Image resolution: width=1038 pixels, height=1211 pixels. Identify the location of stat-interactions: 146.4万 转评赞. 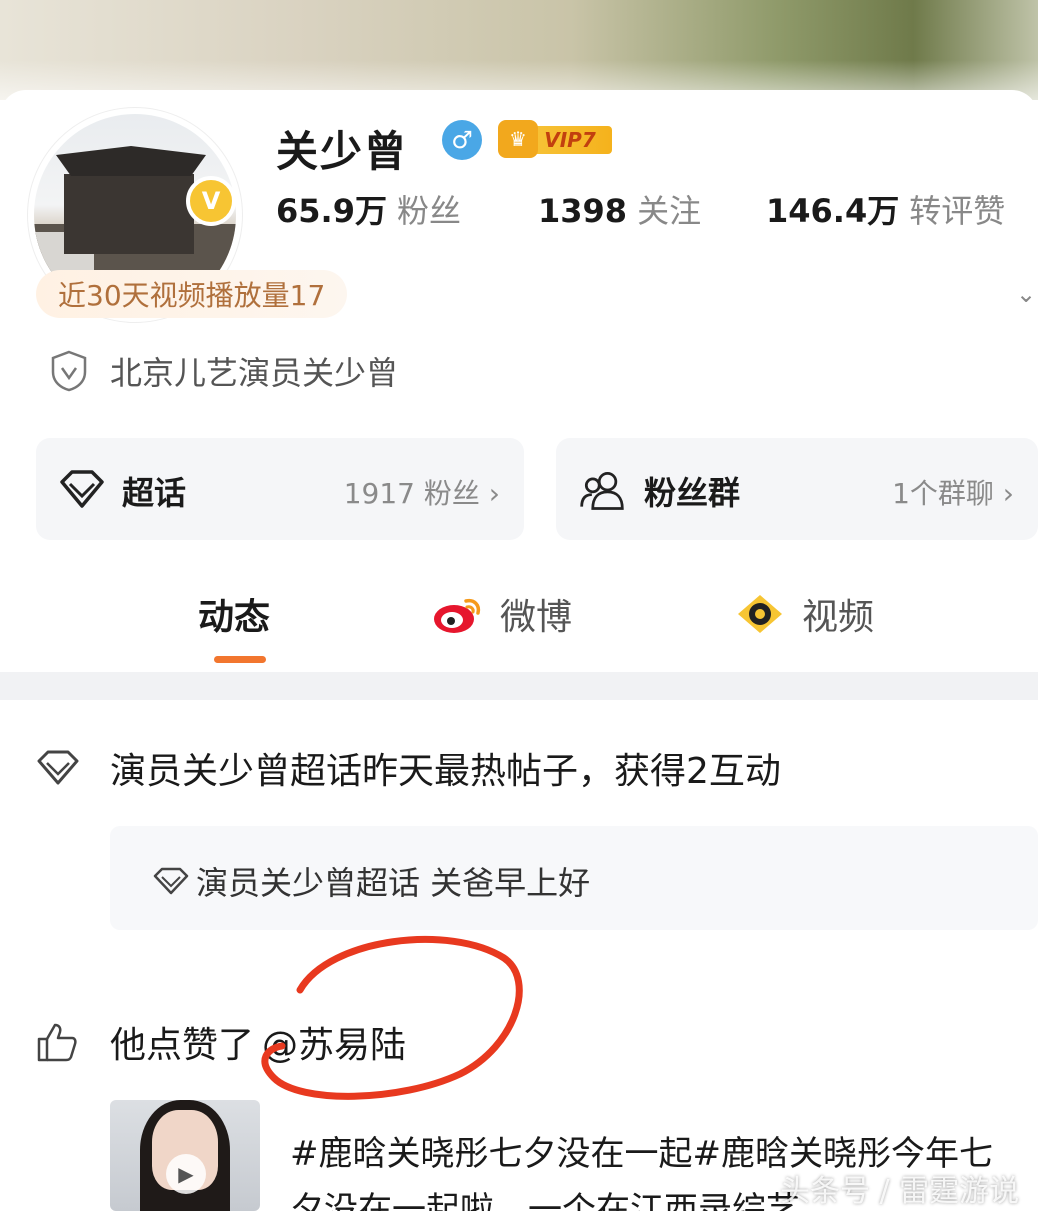
(885, 209).